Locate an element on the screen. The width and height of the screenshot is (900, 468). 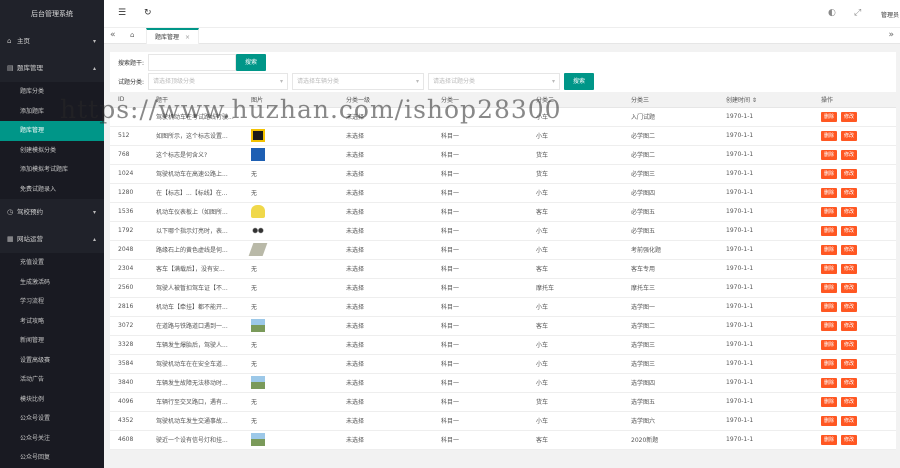
sidebar-subitem: 题库分类 is located at coordinates (52, 92).